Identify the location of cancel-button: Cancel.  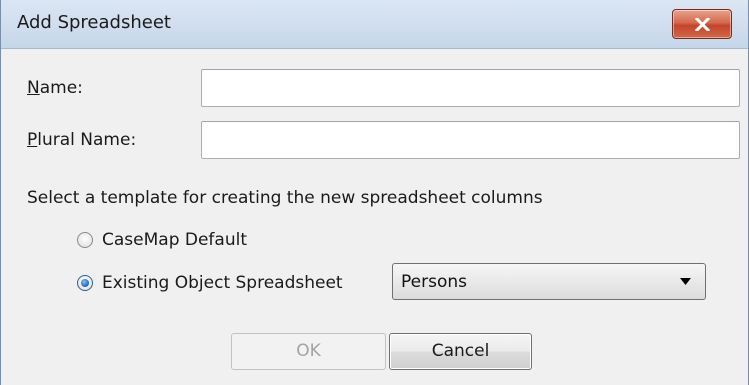
(460, 351).